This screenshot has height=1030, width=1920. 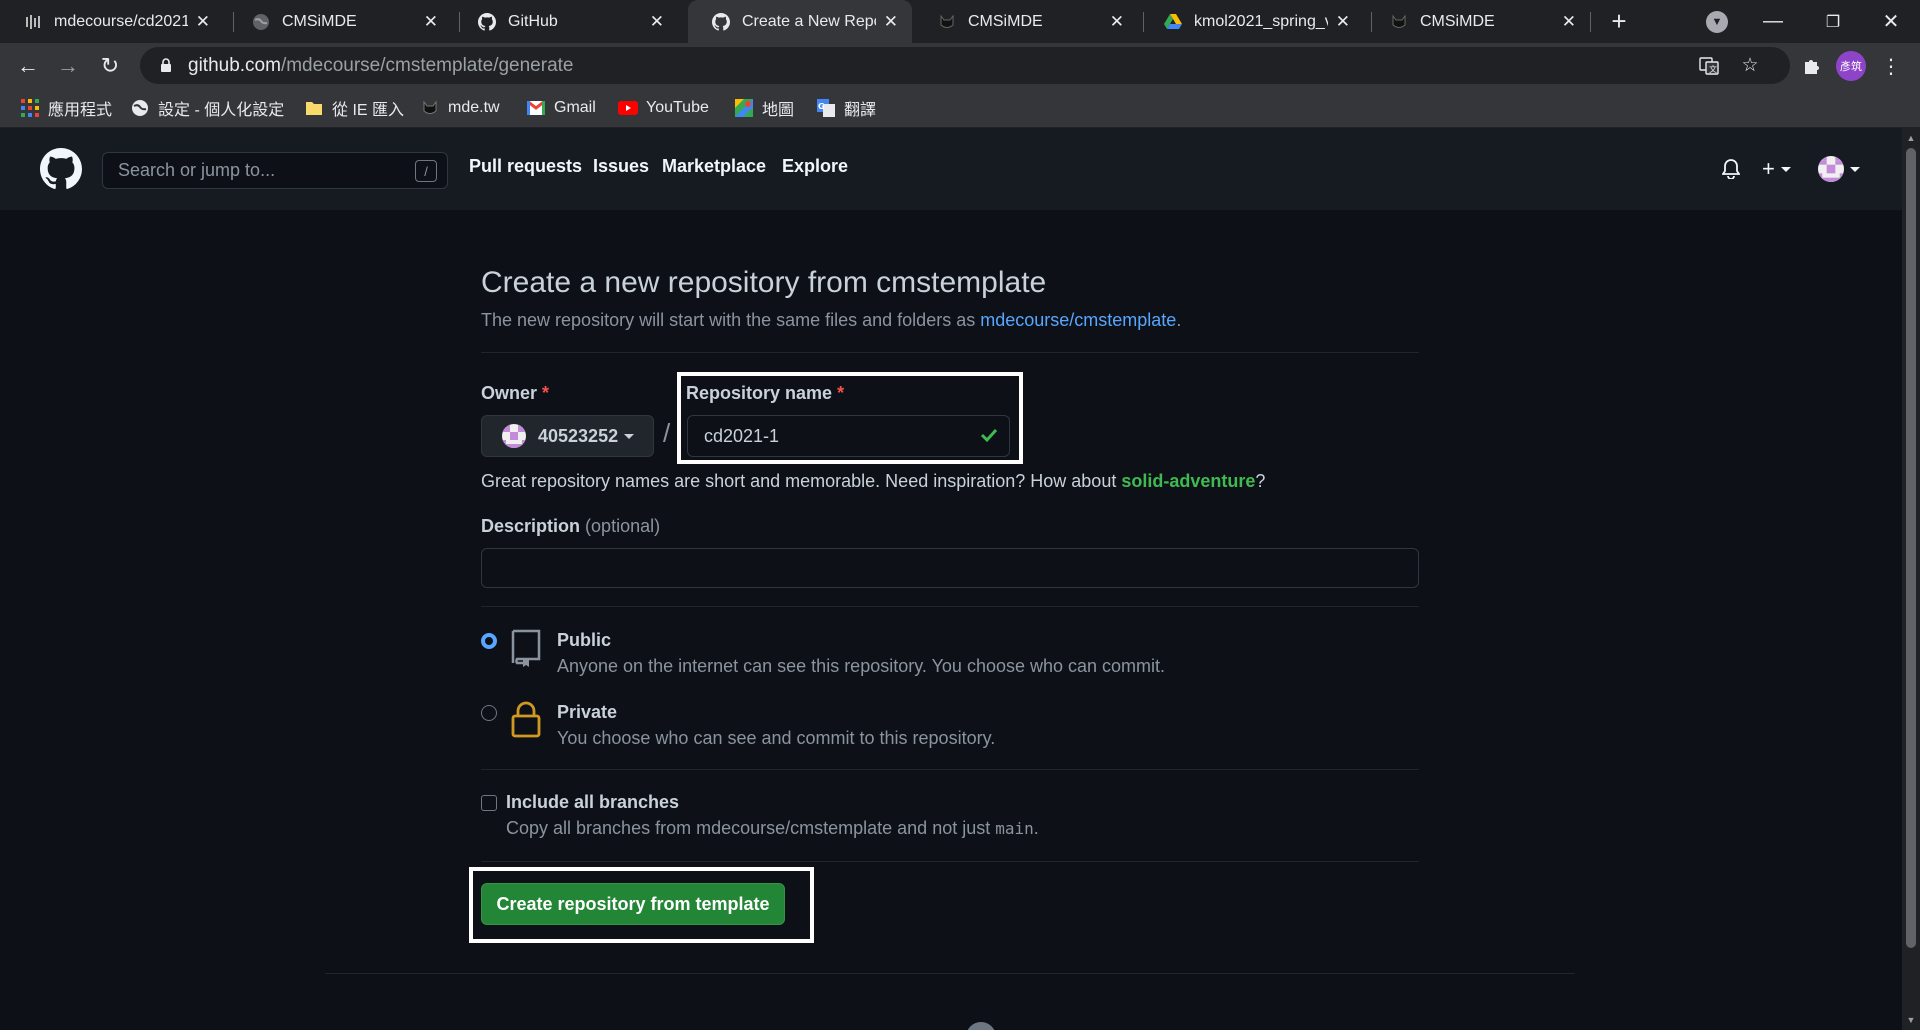 What do you see at coordinates (514, 436) in the screenshot?
I see `avatar` at bounding box center [514, 436].